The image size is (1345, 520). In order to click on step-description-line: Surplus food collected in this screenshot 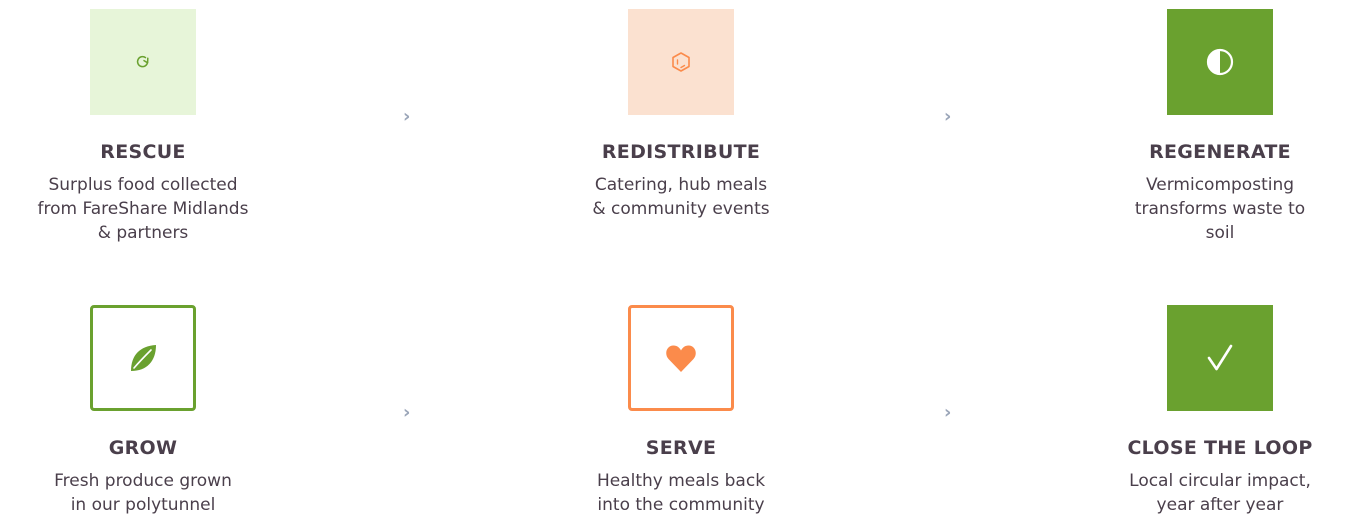, I will do `click(143, 185)`.